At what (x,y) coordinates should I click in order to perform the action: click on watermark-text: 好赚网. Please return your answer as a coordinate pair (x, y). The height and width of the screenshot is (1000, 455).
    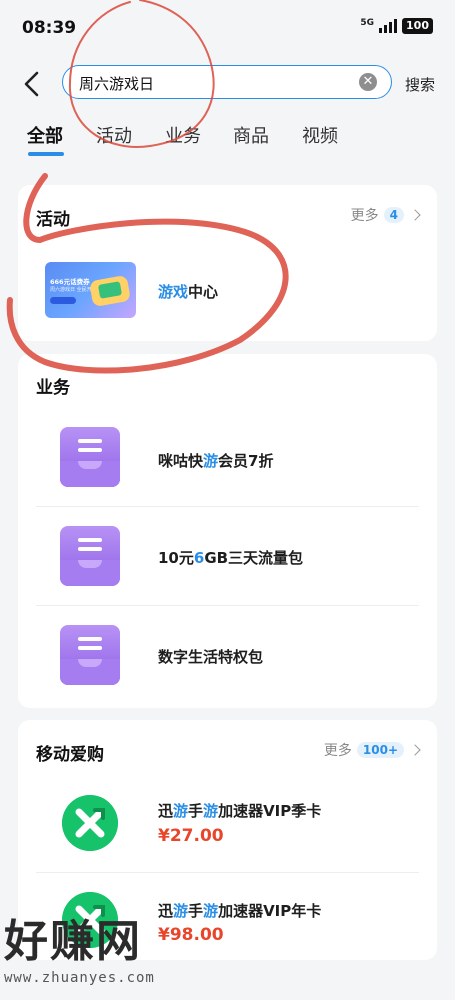
    Looking at the image, I should click on (73, 941).